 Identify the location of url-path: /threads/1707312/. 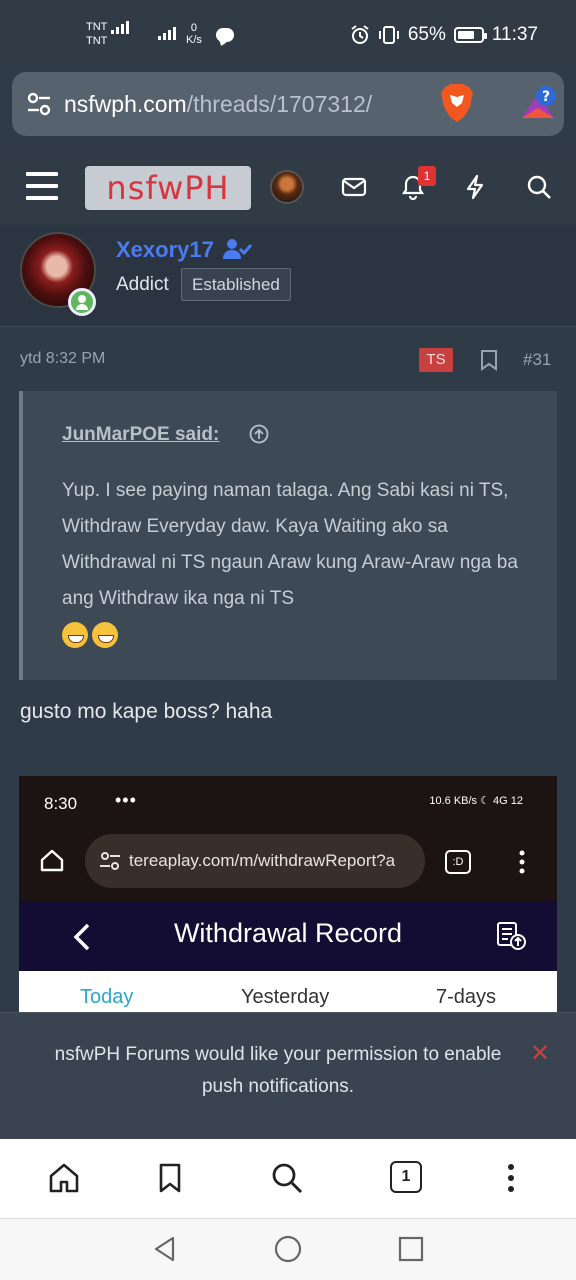
(279, 103).